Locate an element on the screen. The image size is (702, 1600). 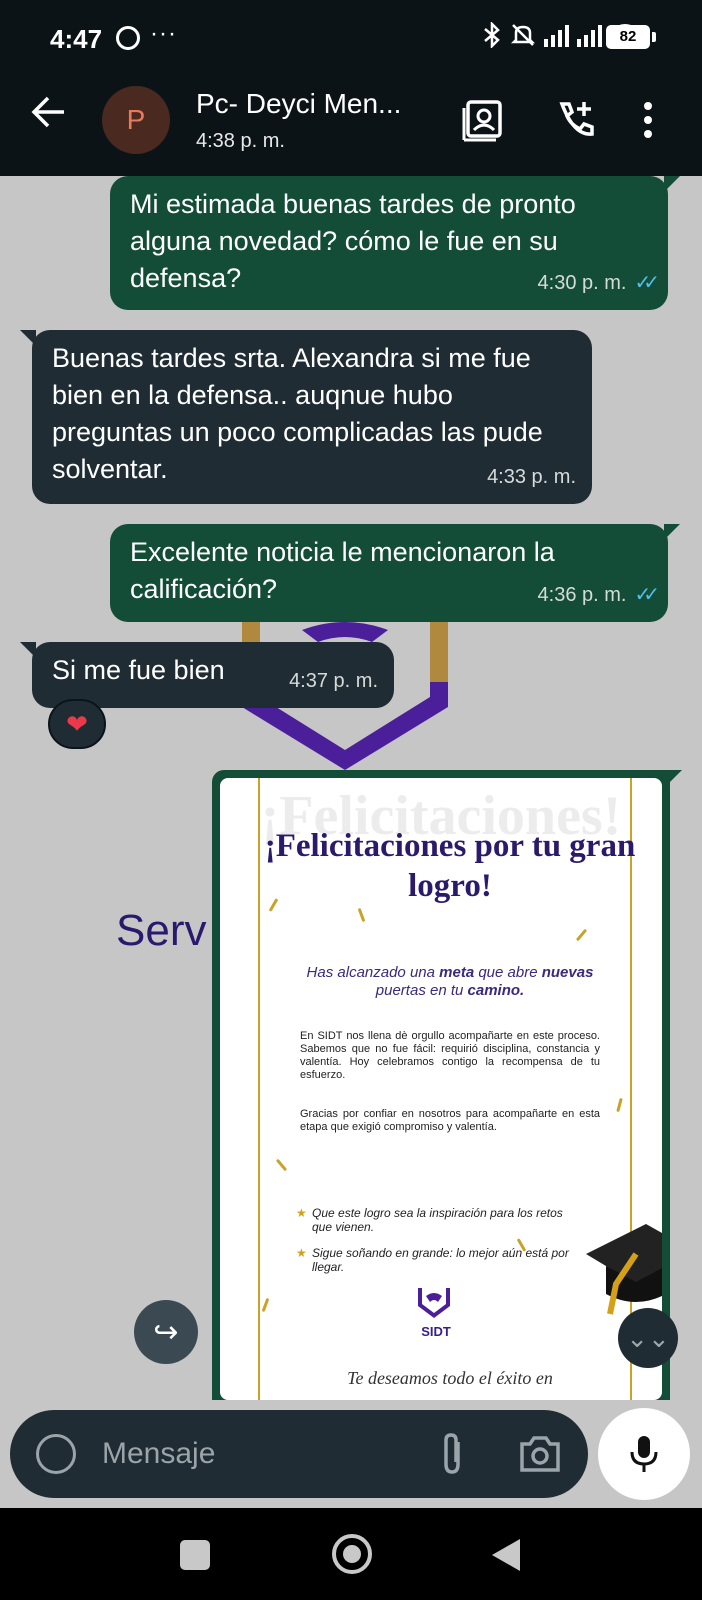
bluetooth-icon is located at coordinates (492, 35).